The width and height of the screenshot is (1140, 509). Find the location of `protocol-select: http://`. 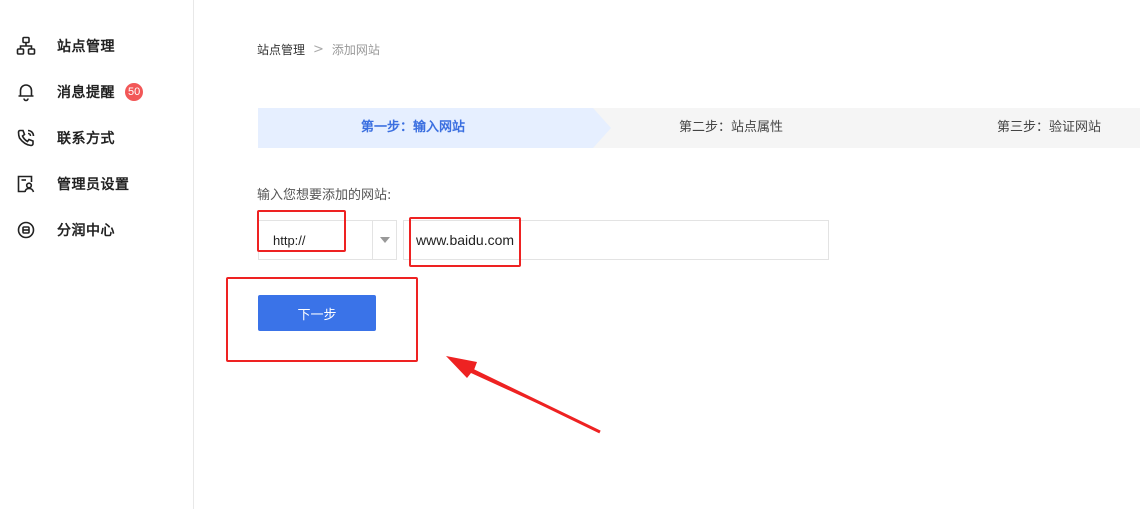

protocol-select: http:// is located at coordinates (327, 240).